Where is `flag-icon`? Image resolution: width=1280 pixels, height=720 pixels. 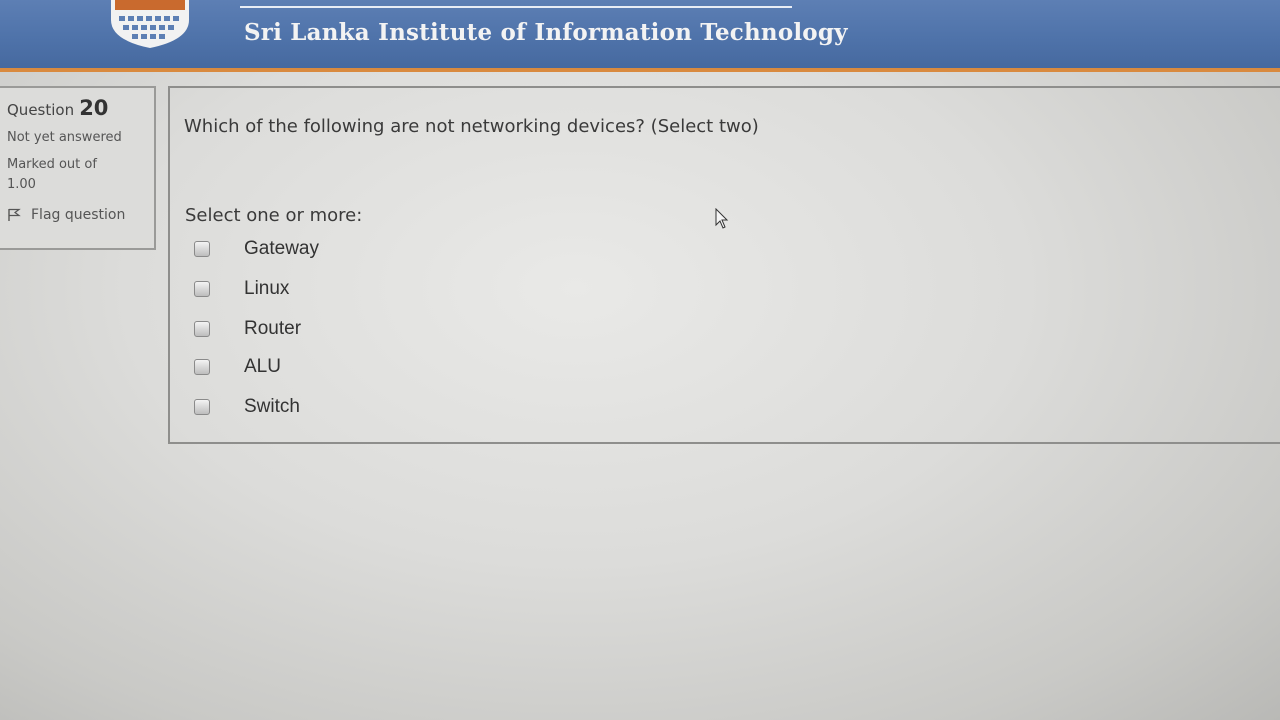
flag-icon is located at coordinates (14, 214).